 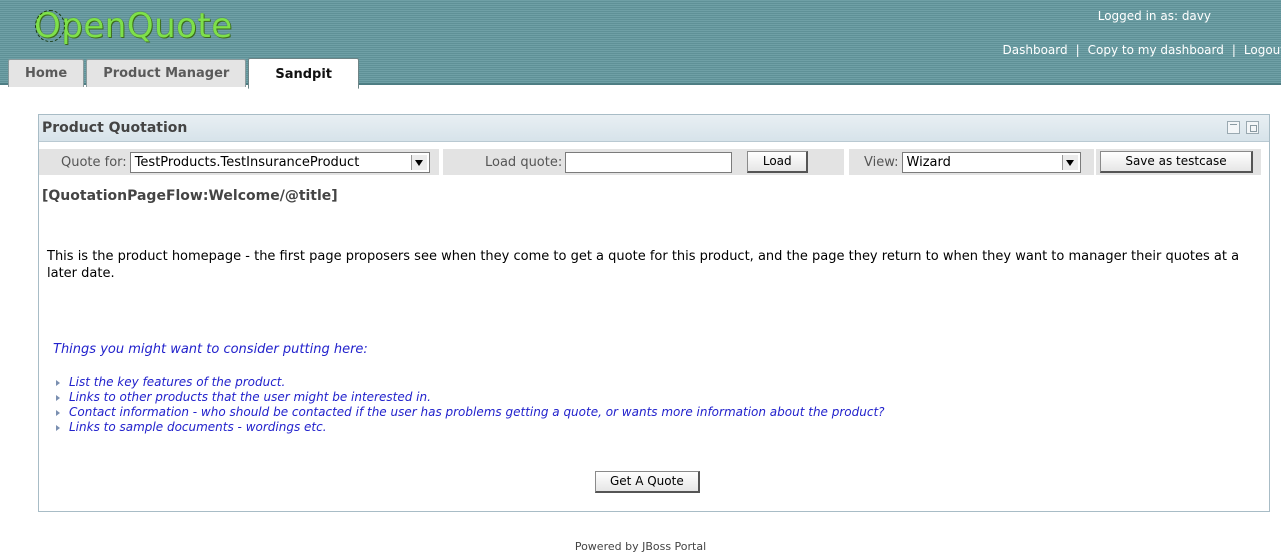 I want to click on view-label: View:, so click(x=881, y=162).